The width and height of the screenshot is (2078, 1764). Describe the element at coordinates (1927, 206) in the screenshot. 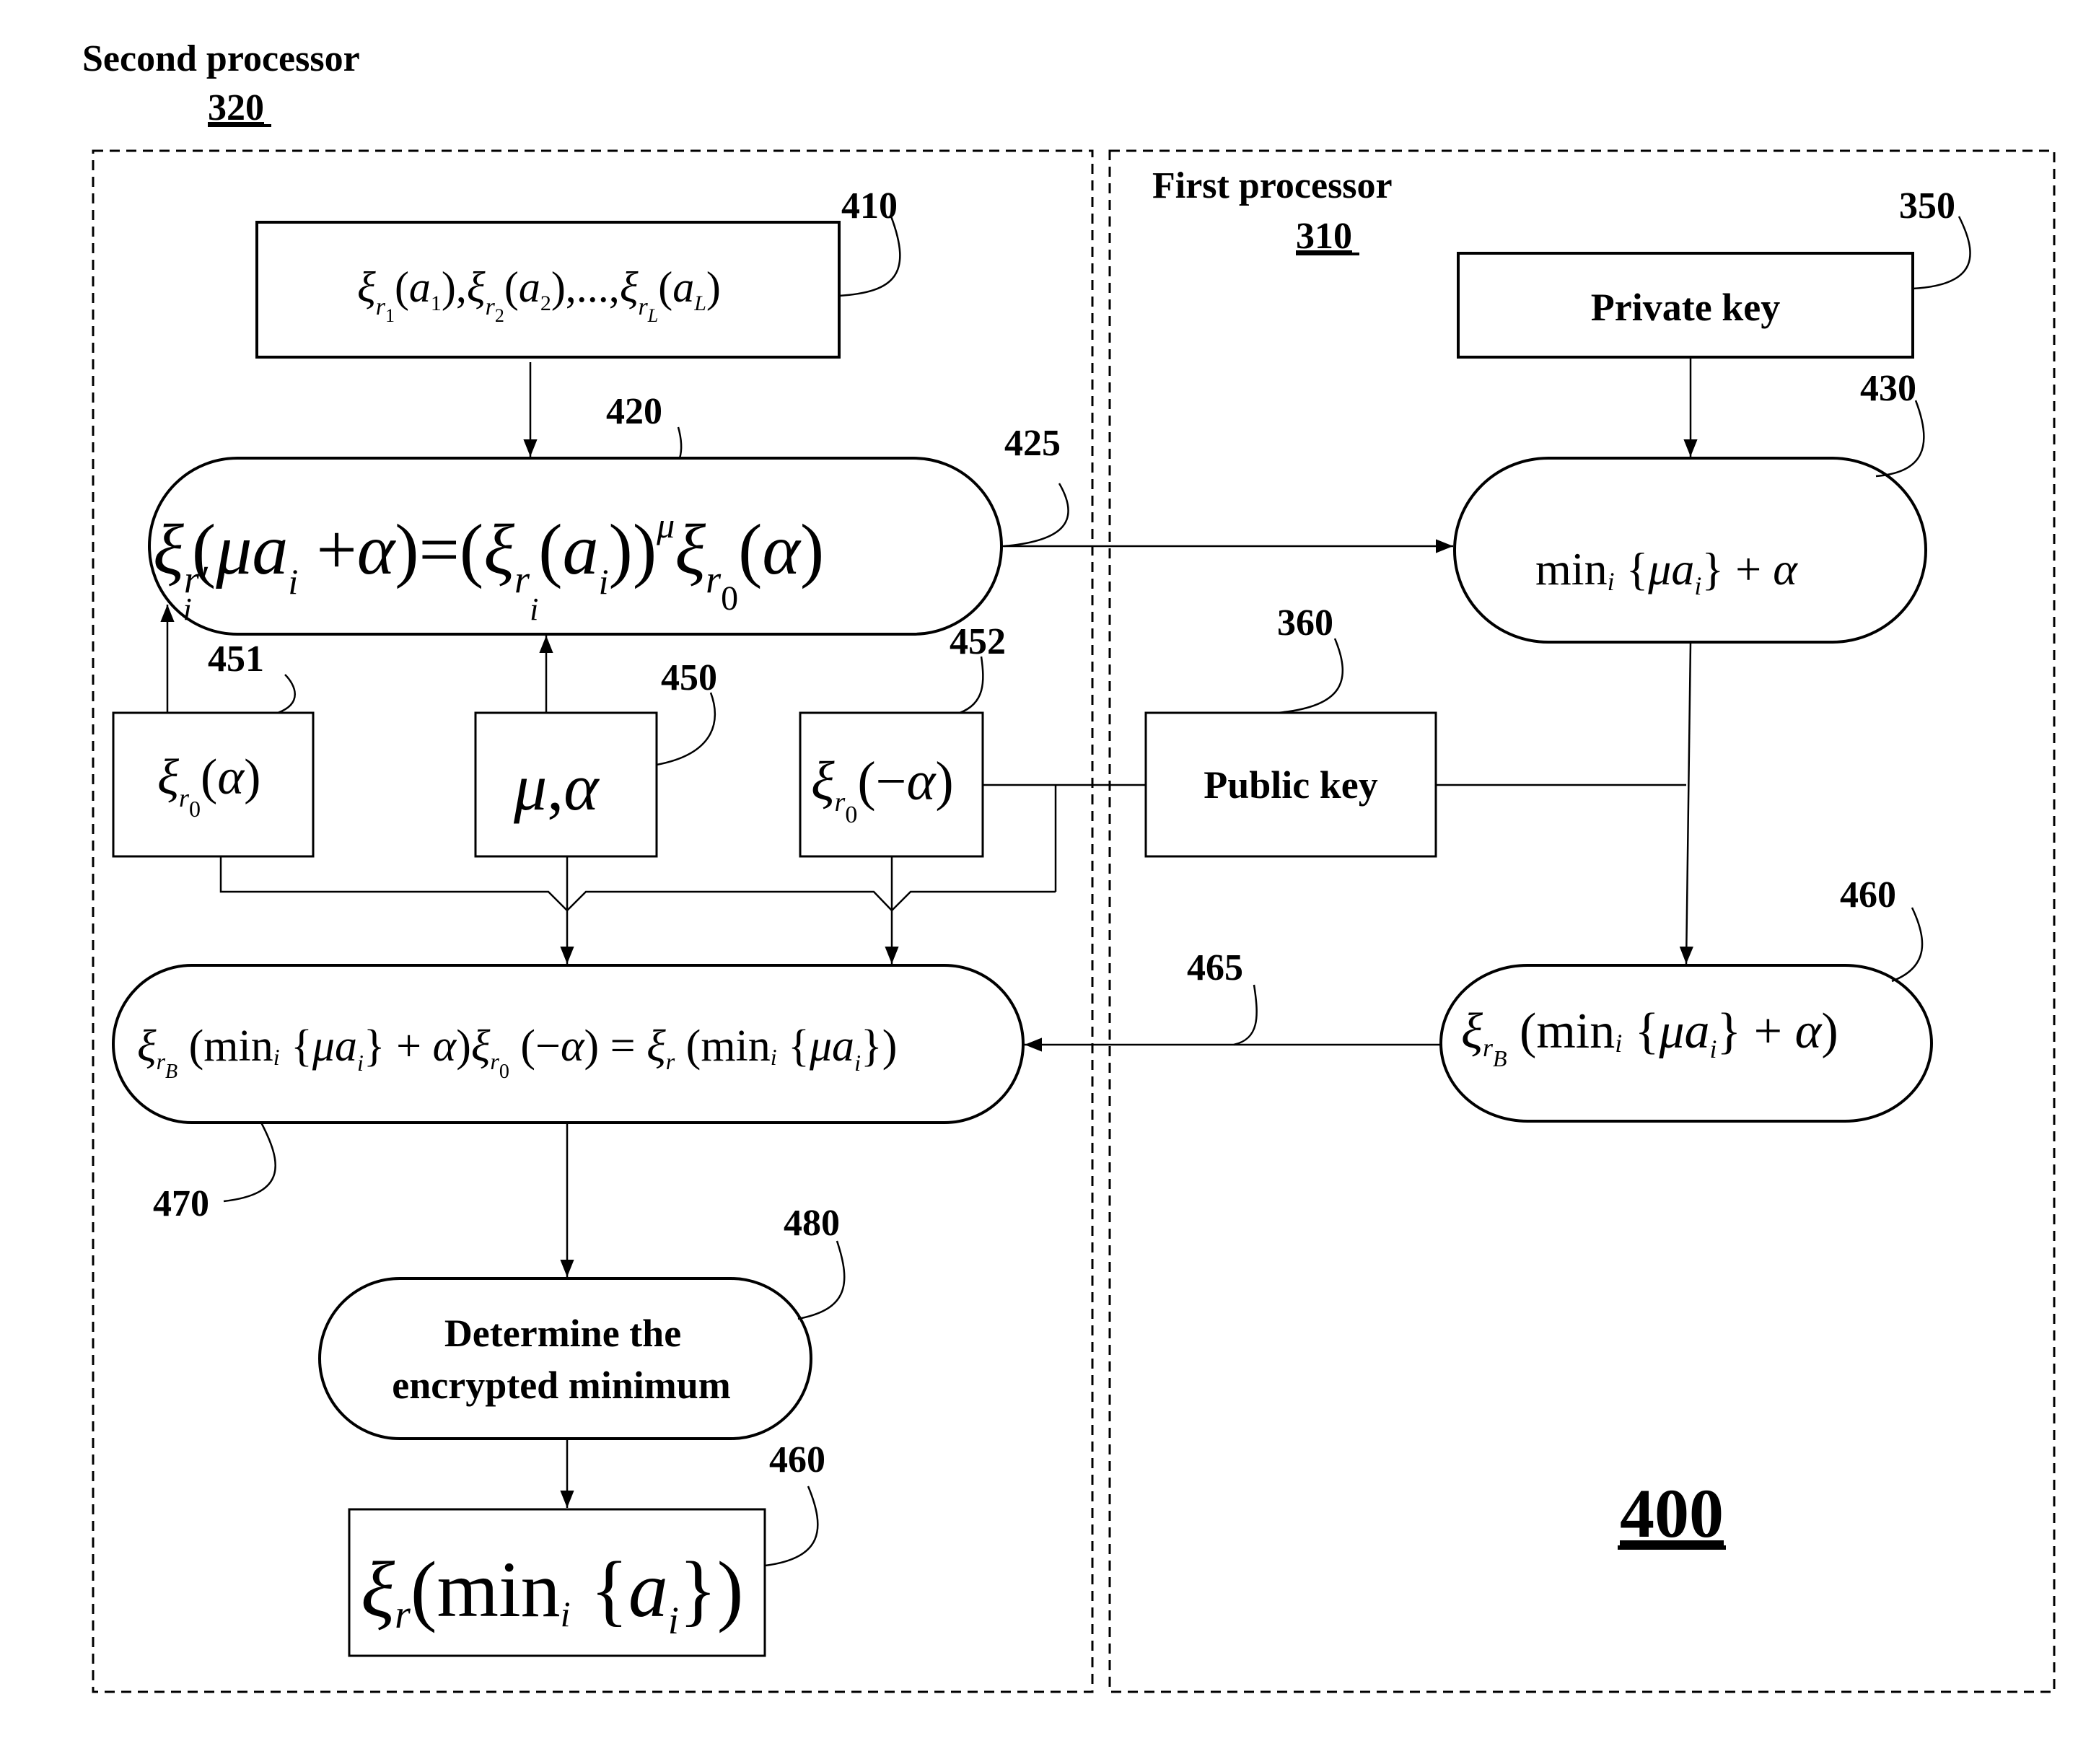

I see `ref-350: 350` at that location.